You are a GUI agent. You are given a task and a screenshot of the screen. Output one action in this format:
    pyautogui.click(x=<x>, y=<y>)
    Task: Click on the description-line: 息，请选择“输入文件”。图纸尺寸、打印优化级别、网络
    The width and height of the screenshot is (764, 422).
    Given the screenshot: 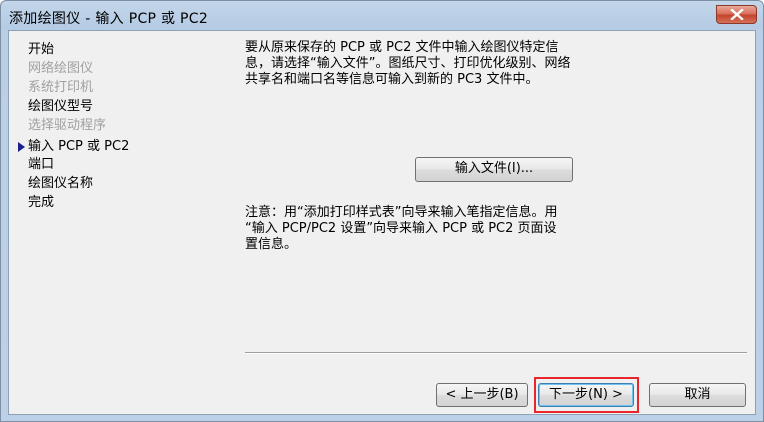 What is the action you would take?
    pyautogui.click(x=408, y=63)
    